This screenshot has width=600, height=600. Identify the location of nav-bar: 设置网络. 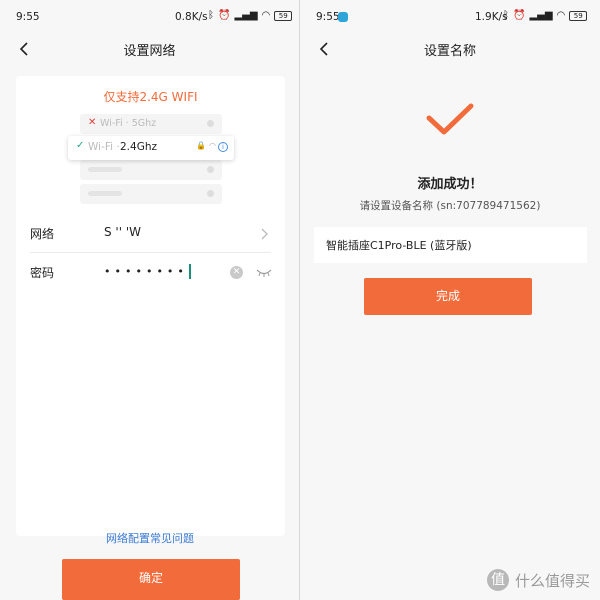
(149, 49).